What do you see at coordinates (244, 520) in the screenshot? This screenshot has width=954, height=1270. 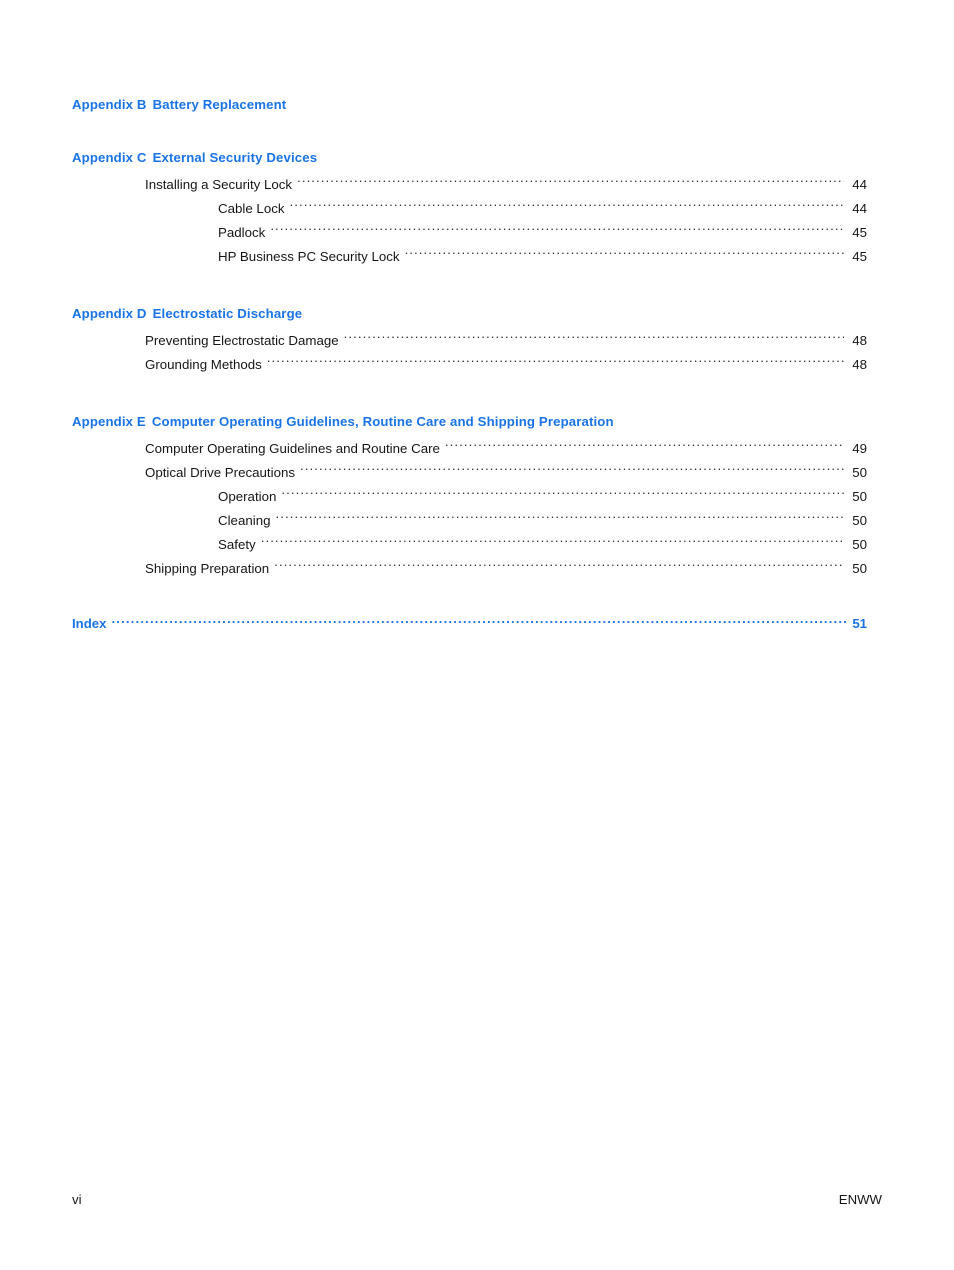 I see `toc-entry-title: Cleaning` at bounding box center [244, 520].